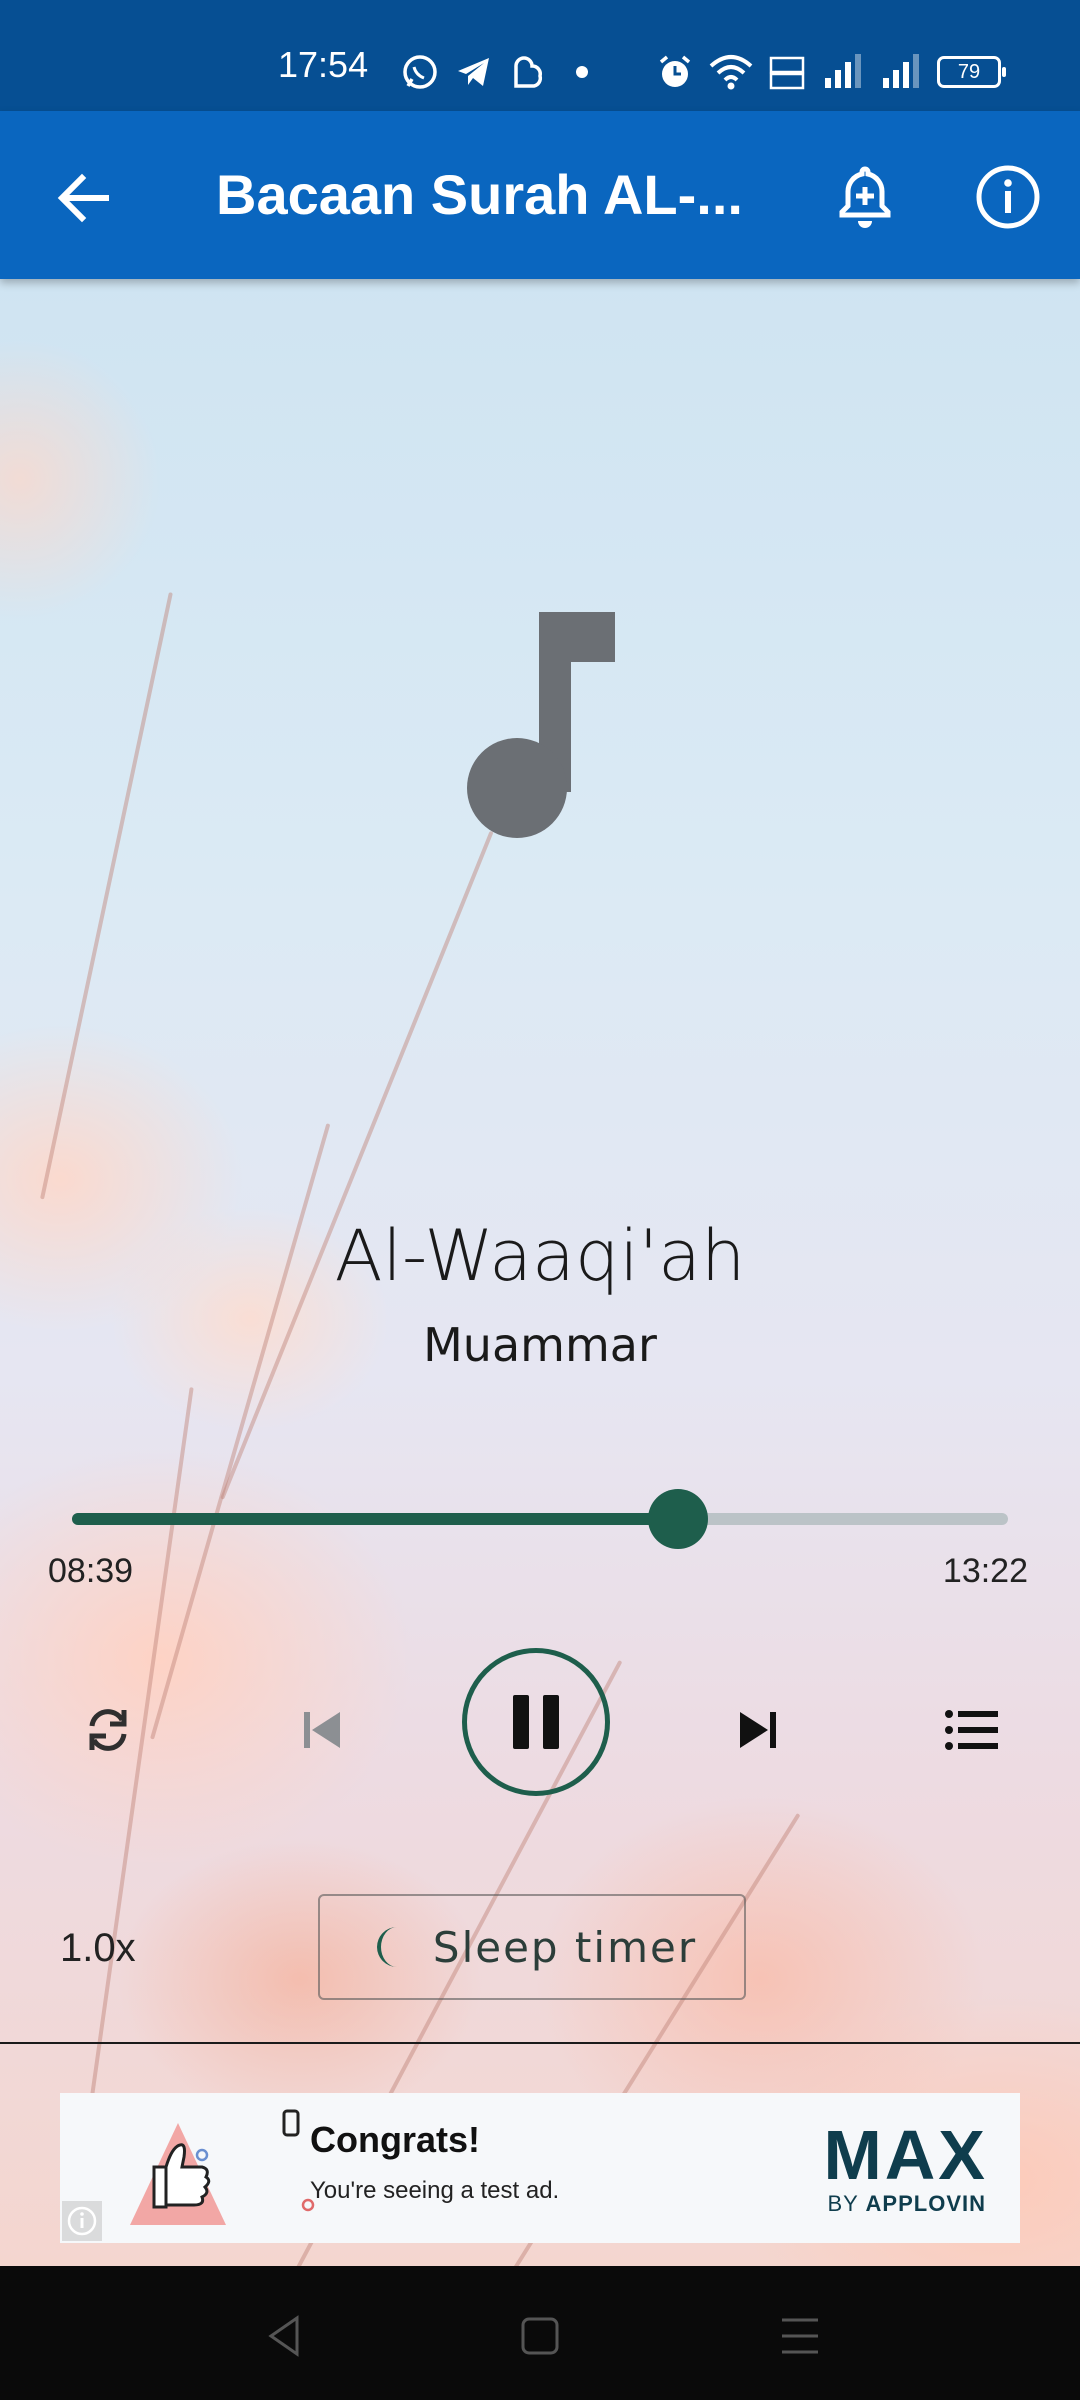 This screenshot has width=1080, height=2400. I want to click on ad-brand: MAX, so click(905, 2155).